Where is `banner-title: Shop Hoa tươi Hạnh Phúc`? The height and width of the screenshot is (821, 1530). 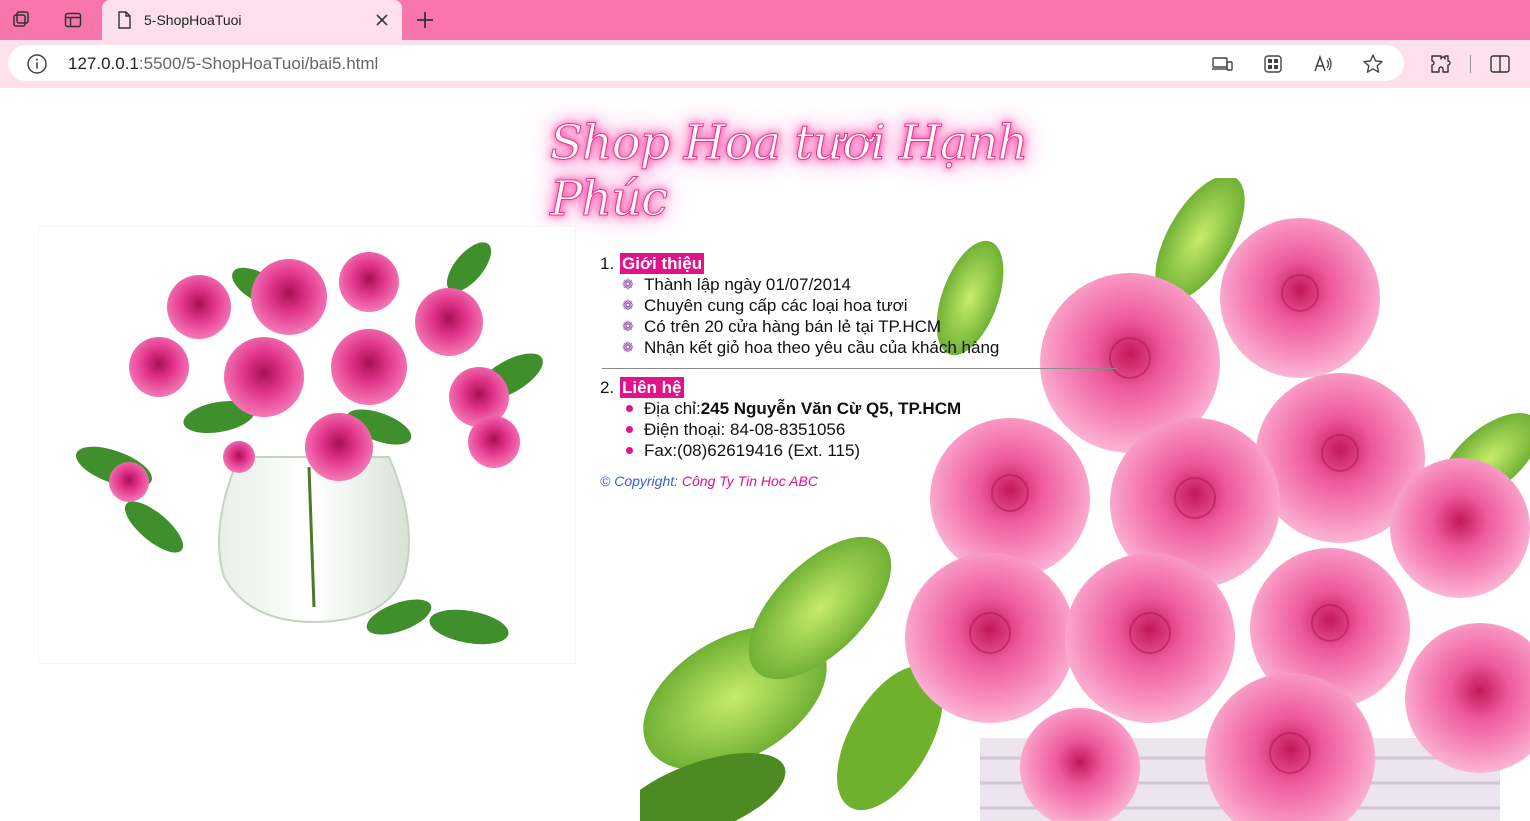
banner-title: Shop Hoa tươi Hạnh Phúc is located at coordinates (789, 171).